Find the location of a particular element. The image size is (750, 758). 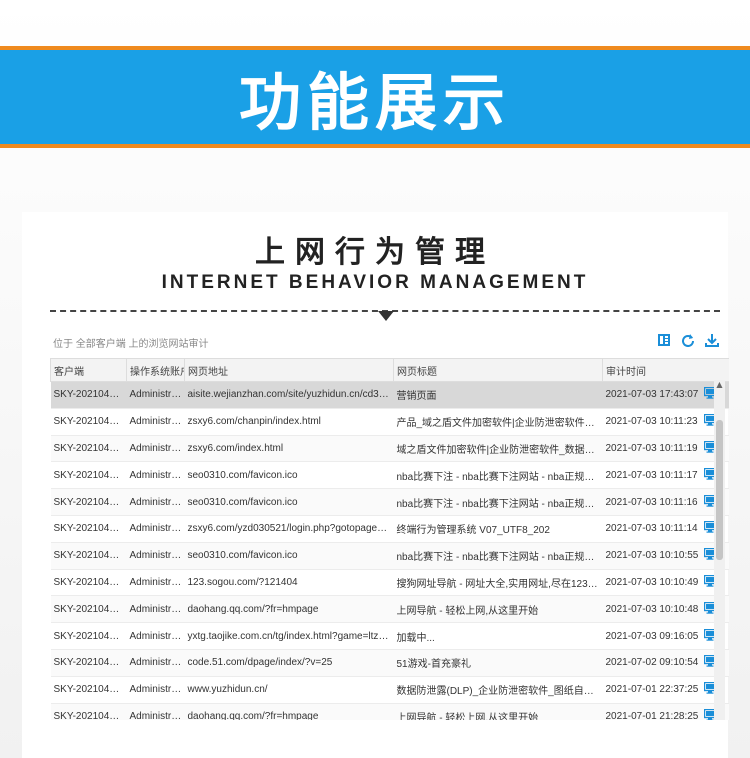

cell-time-text: 2021-07-03 10:10:48 is located at coordinates (652, 609).